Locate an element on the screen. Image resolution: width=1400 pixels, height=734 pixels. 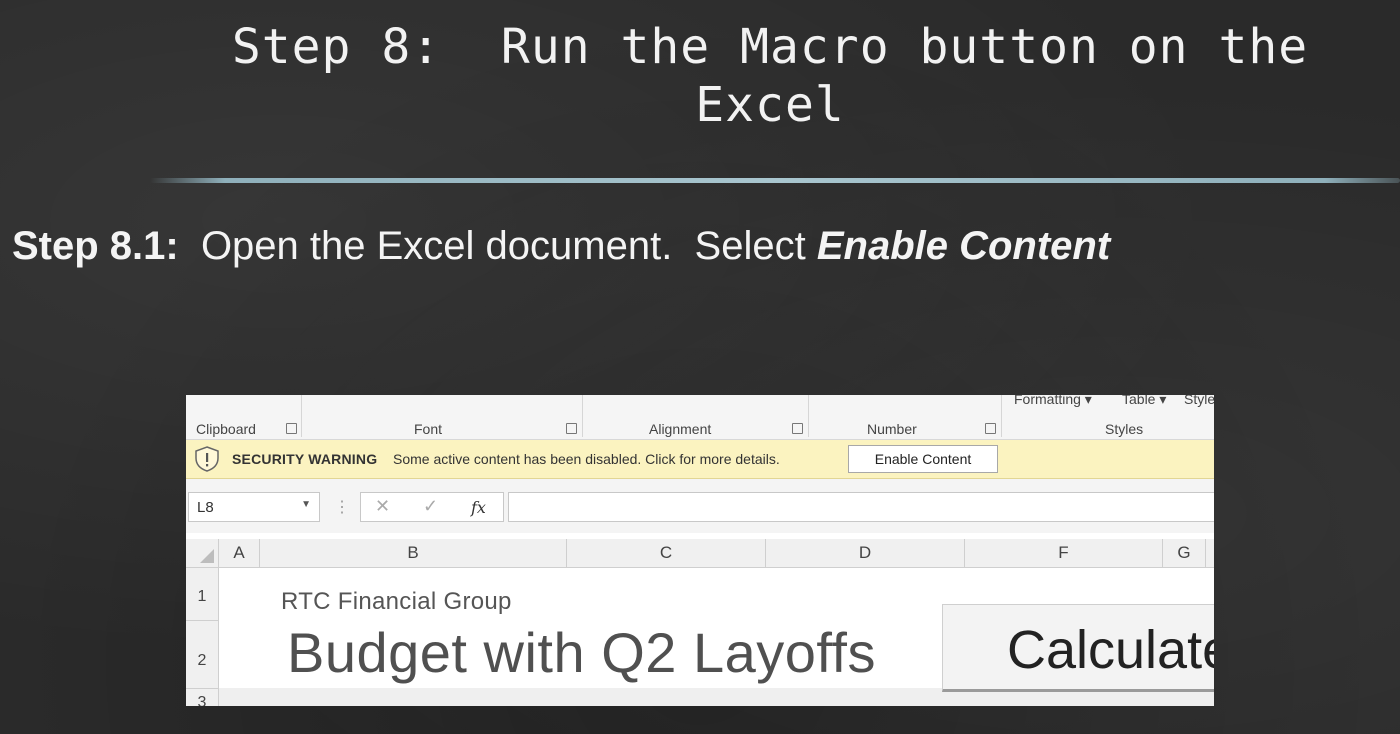
group-styles-label: Styles is located at coordinates (1124, 429).